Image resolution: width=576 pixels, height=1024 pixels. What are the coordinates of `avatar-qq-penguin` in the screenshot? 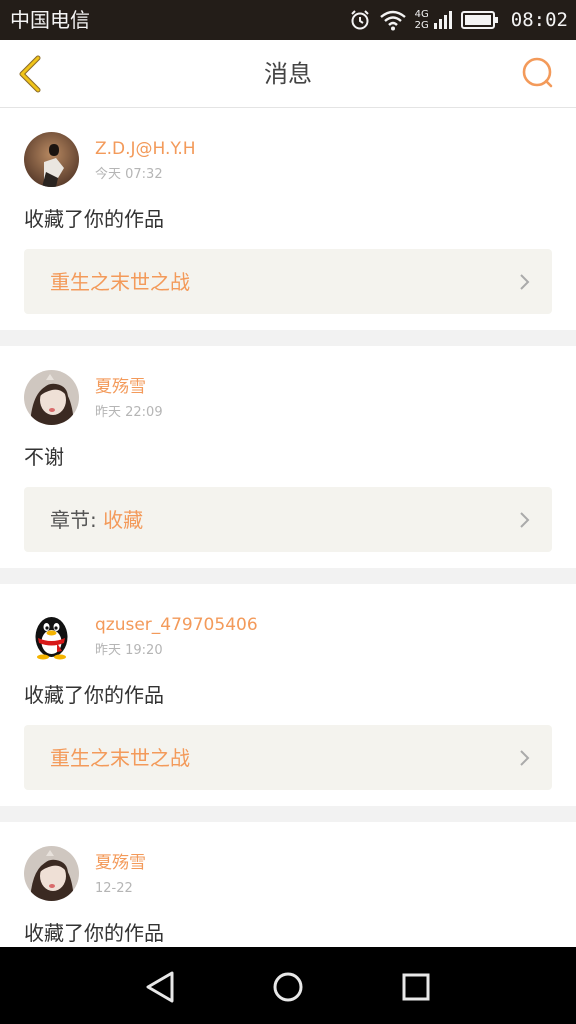 It's located at (51, 635).